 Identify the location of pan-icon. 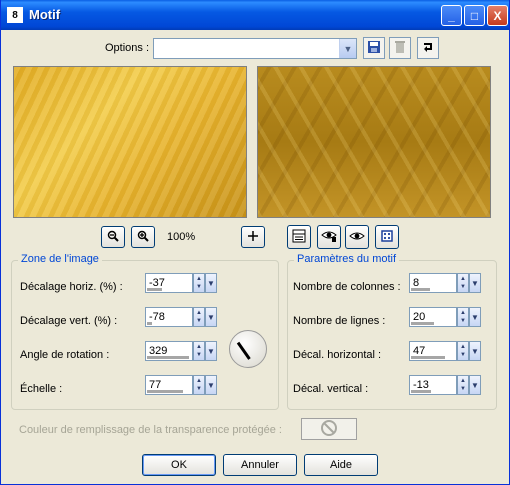
(253, 237).